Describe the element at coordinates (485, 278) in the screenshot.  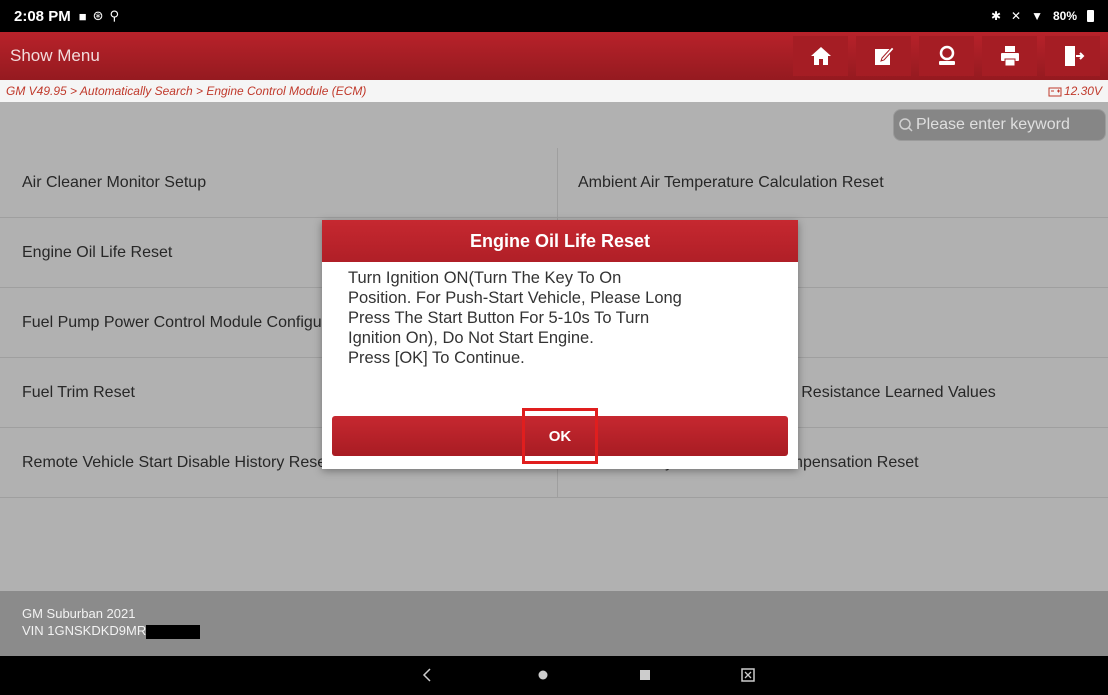
I see `dialog-line: Turn Ignition ON(Turn The Key To On` at that location.